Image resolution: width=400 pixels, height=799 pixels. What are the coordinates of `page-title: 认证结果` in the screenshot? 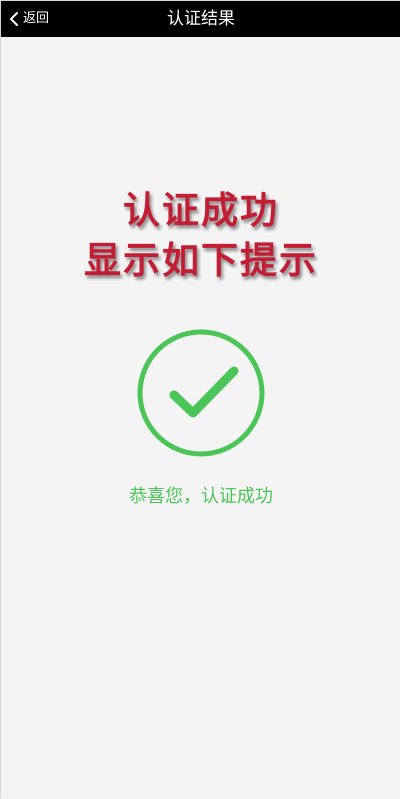 It's located at (201, 19).